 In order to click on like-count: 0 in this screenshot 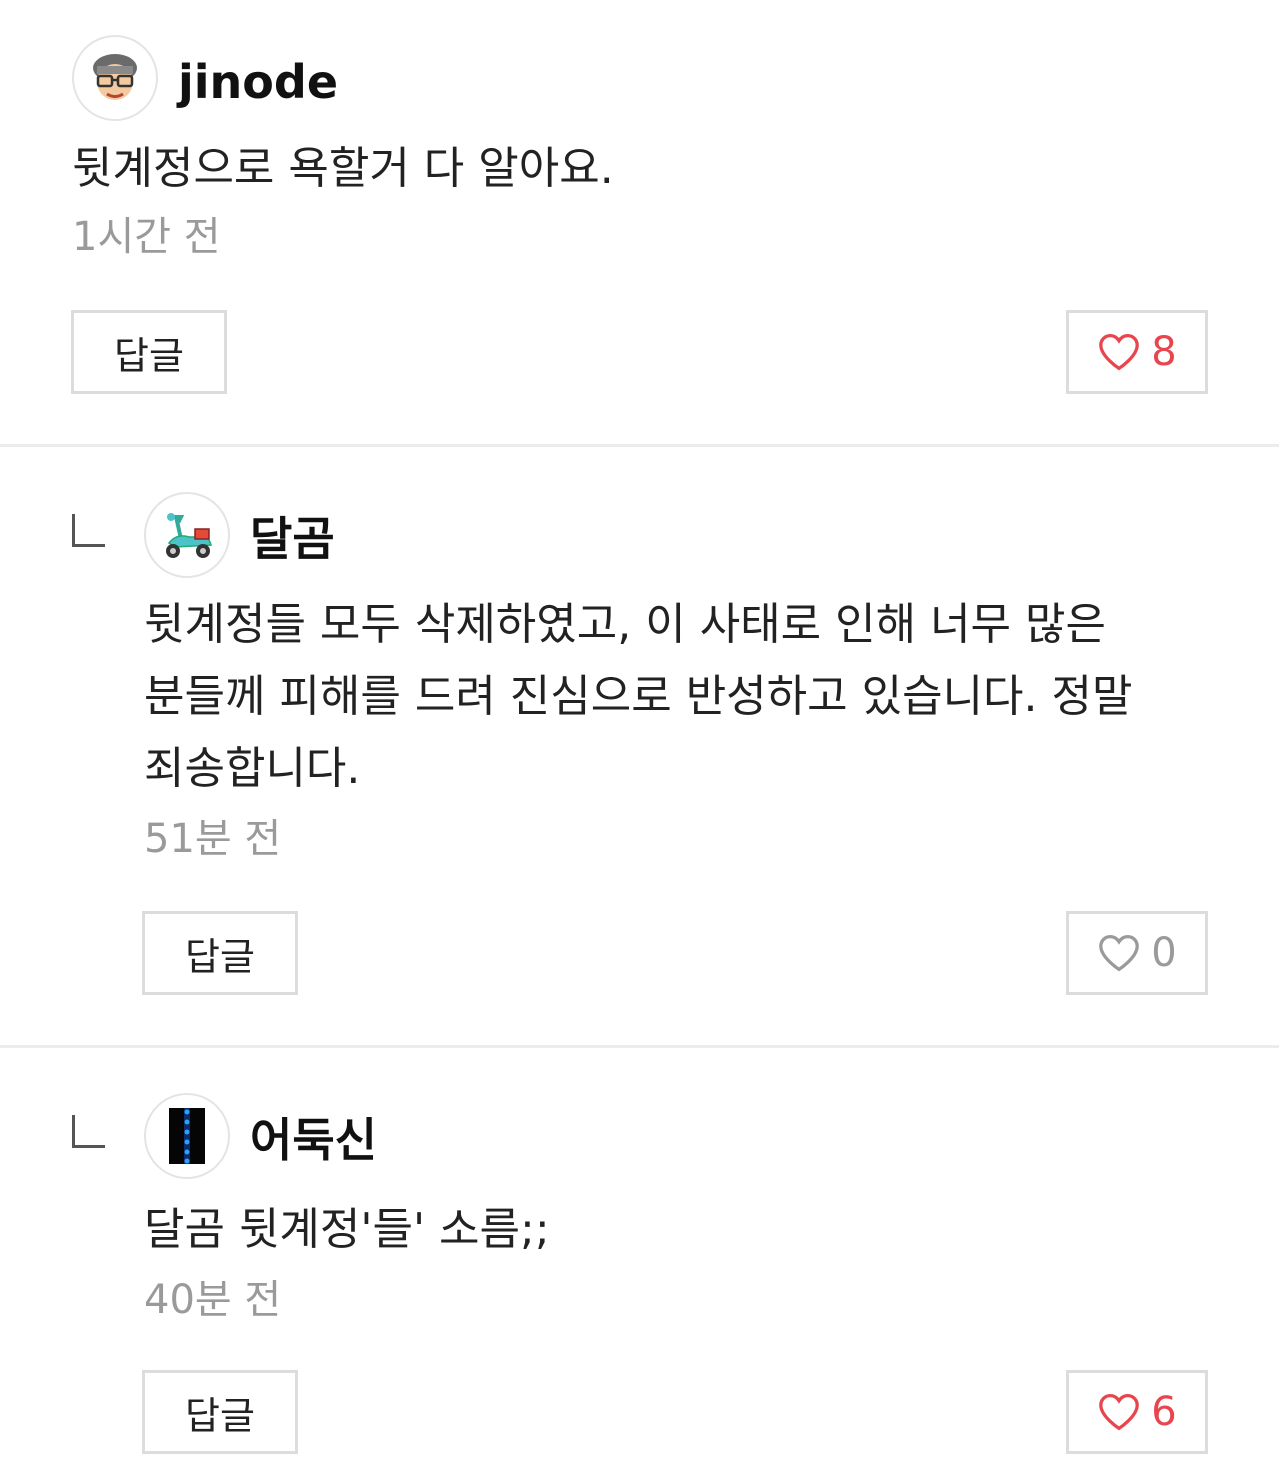, I will do `click(1164, 953)`.